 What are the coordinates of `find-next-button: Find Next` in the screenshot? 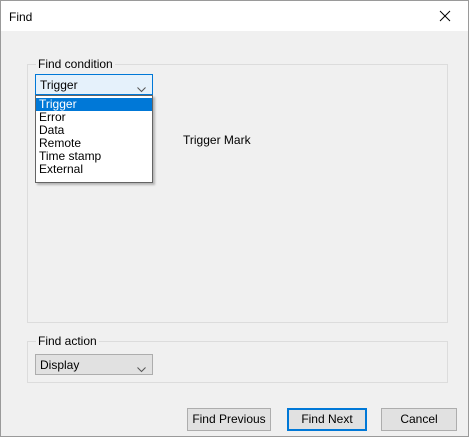 It's located at (327, 419).